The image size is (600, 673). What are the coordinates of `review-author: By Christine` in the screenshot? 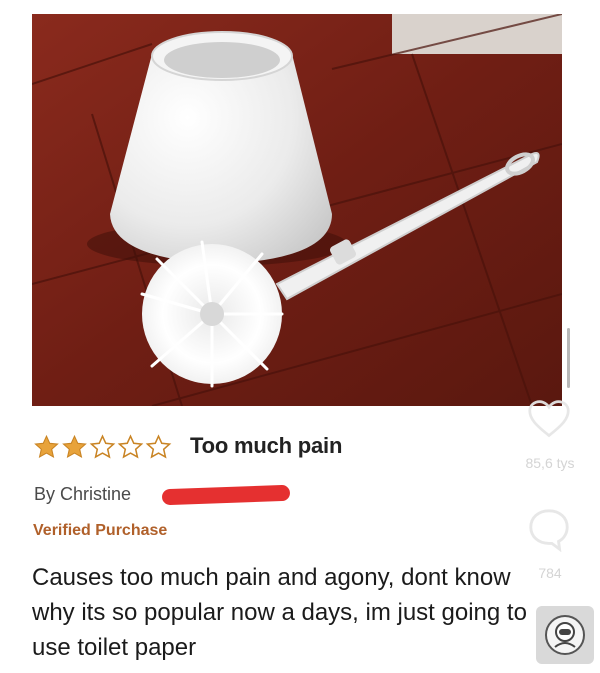 It's located at (82, 494).